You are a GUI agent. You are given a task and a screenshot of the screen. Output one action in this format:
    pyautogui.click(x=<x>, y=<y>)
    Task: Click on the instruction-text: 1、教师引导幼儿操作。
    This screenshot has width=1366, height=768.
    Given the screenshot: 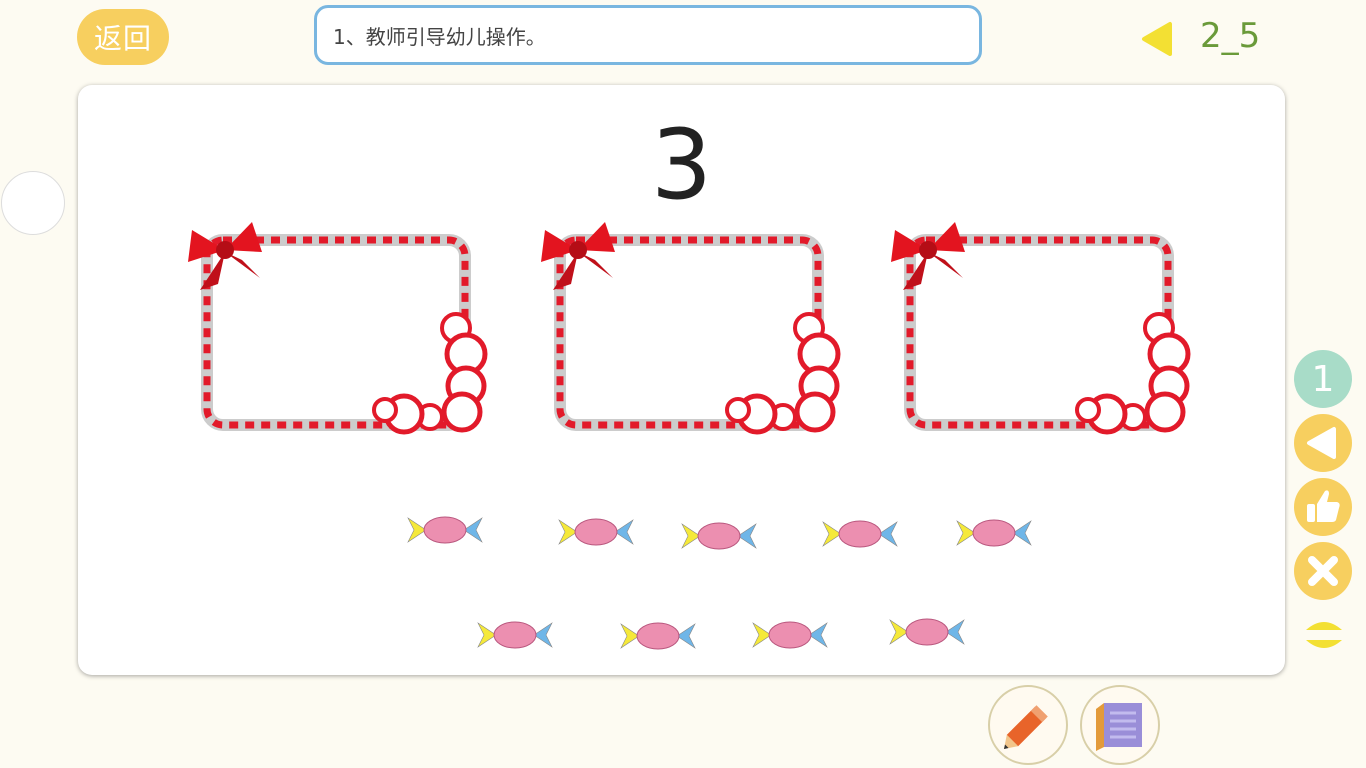 What is the action you would take?
    pyautogui.click(x=439, y=36)
    